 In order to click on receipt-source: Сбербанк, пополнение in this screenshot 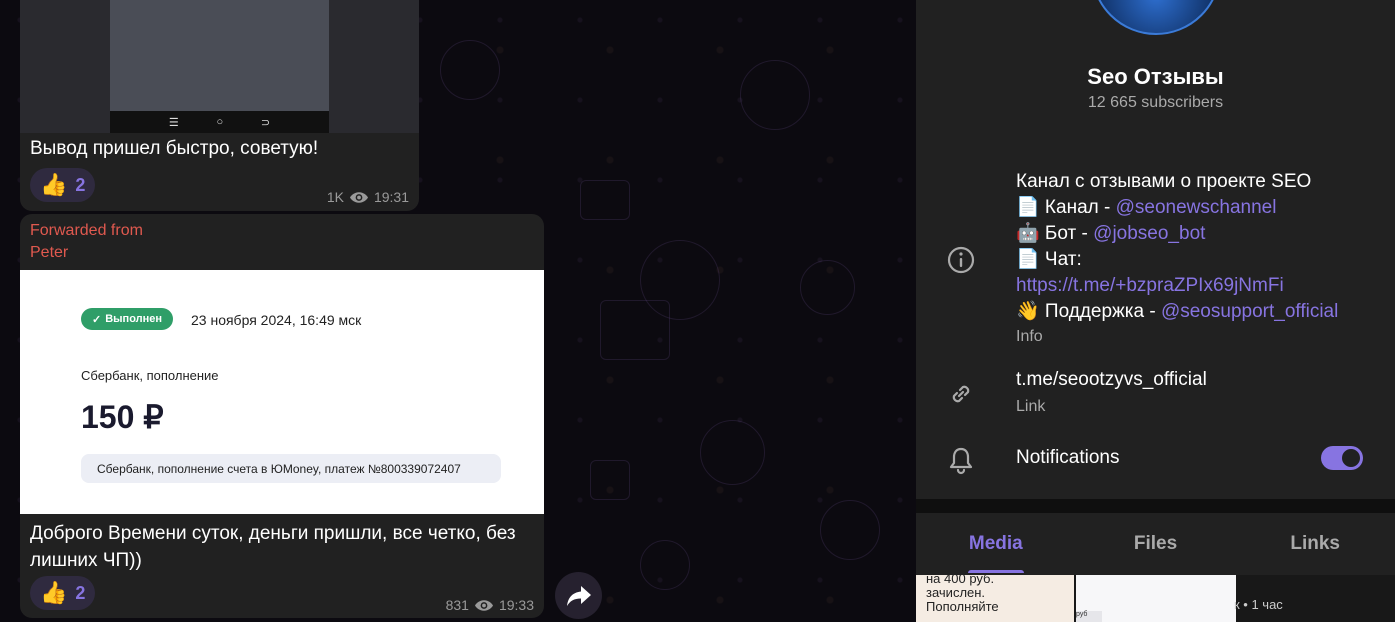, I will do `click(150, 375)`.